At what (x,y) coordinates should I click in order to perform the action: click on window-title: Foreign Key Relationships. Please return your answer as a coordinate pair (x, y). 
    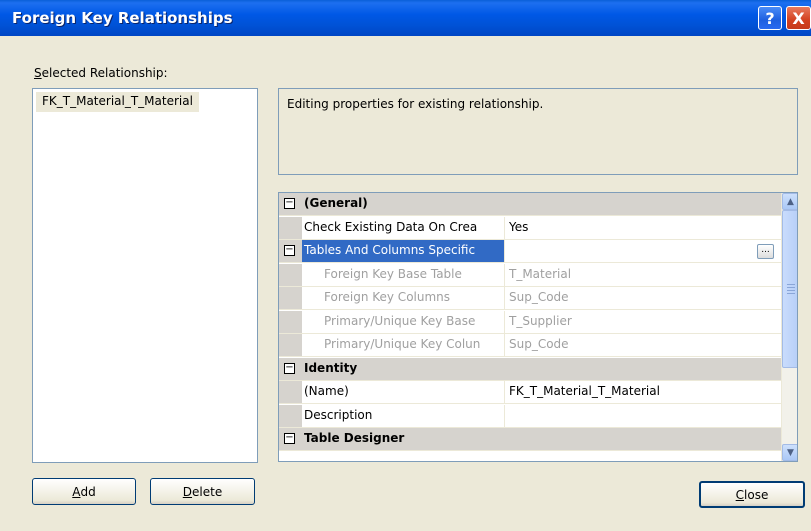
    Looking at the image, I should click on (122, 18).